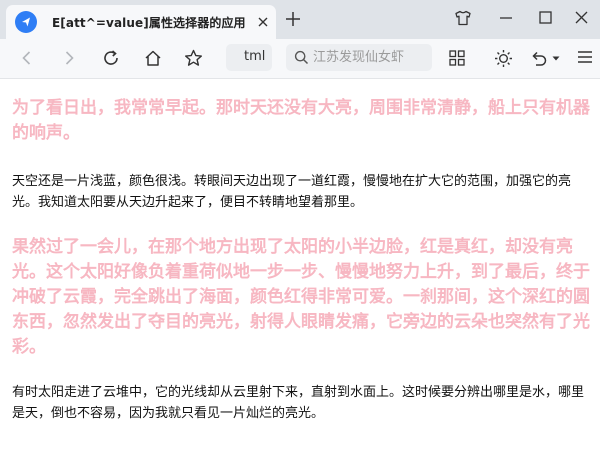 This screenshot has height=449, width=600. Describe the element at coordinates (153, 58) in the screenshot. I see `home-icon` at that location.